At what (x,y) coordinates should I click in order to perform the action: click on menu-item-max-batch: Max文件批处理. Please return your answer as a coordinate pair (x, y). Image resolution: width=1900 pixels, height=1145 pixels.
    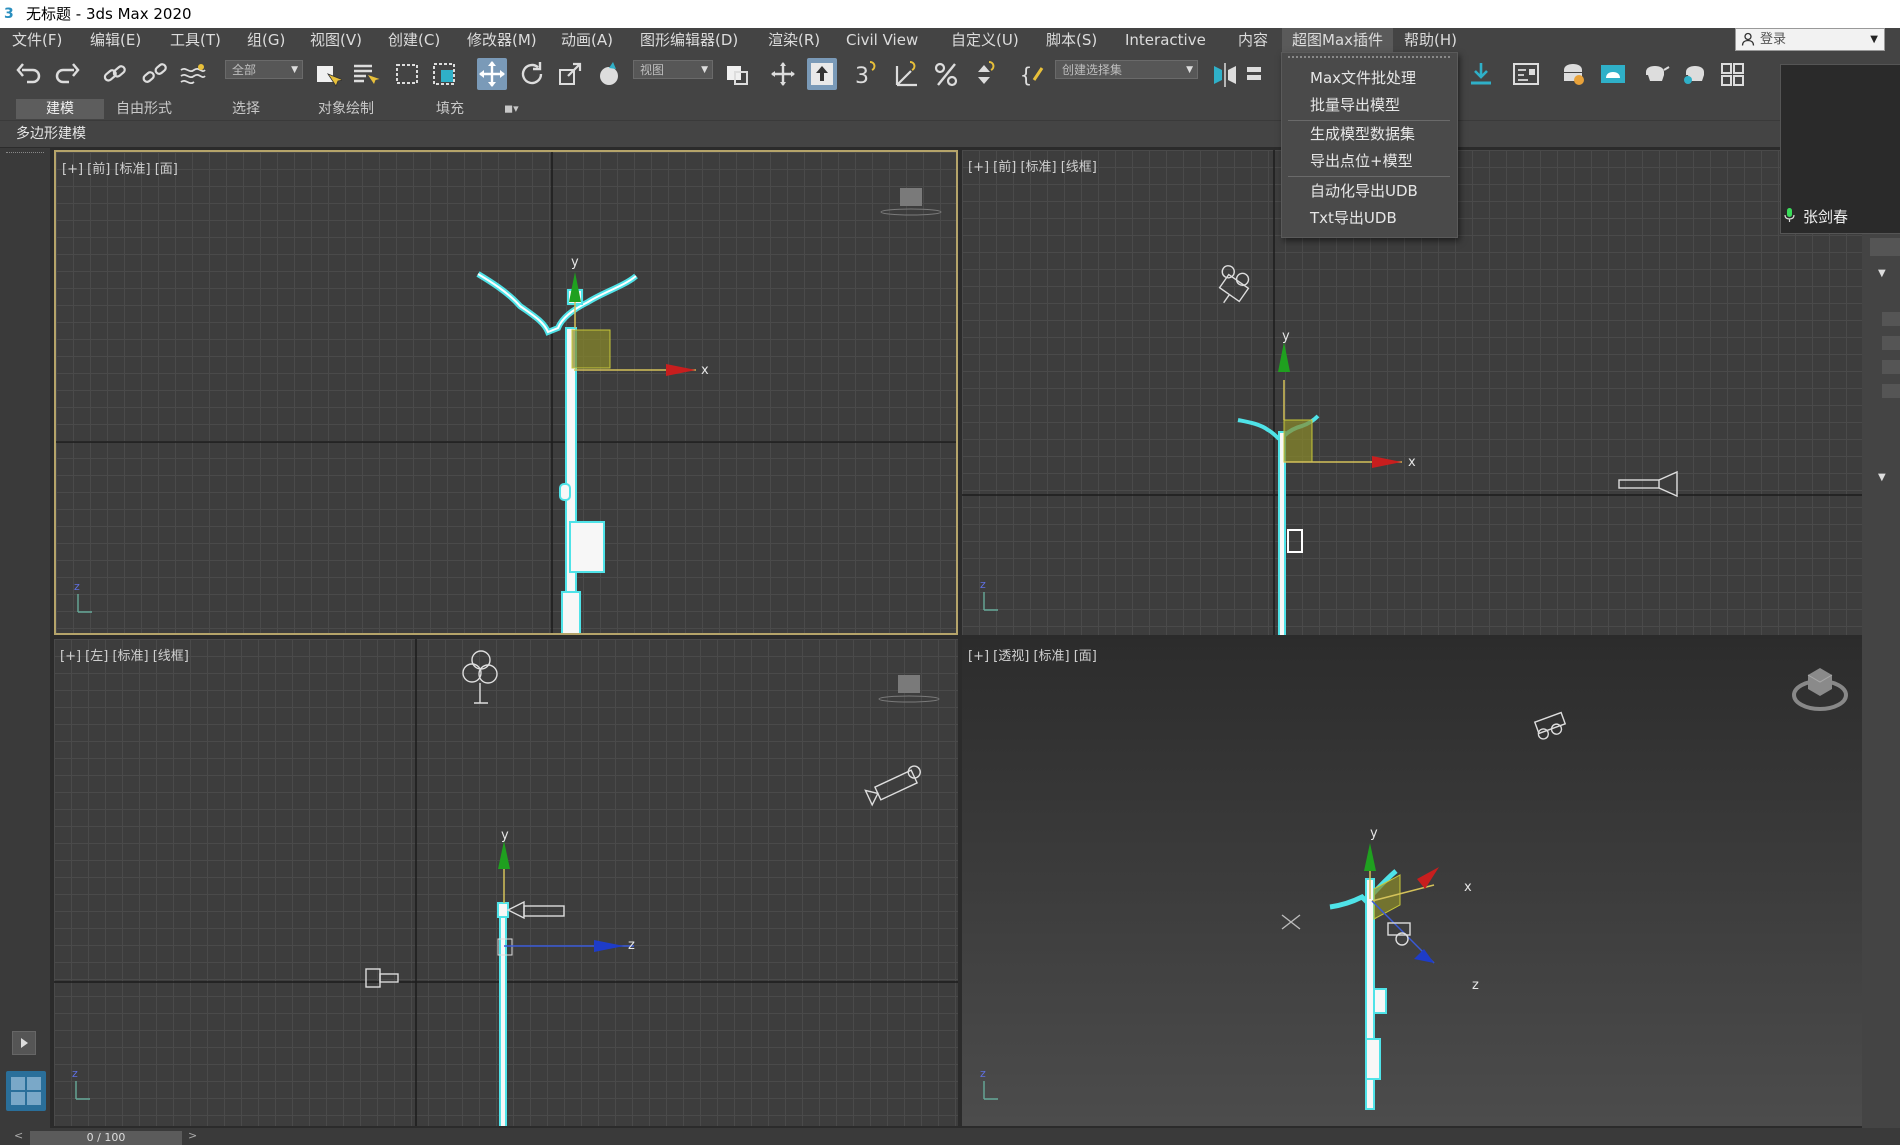
    Looking at the image, I should click on (1363, 78).